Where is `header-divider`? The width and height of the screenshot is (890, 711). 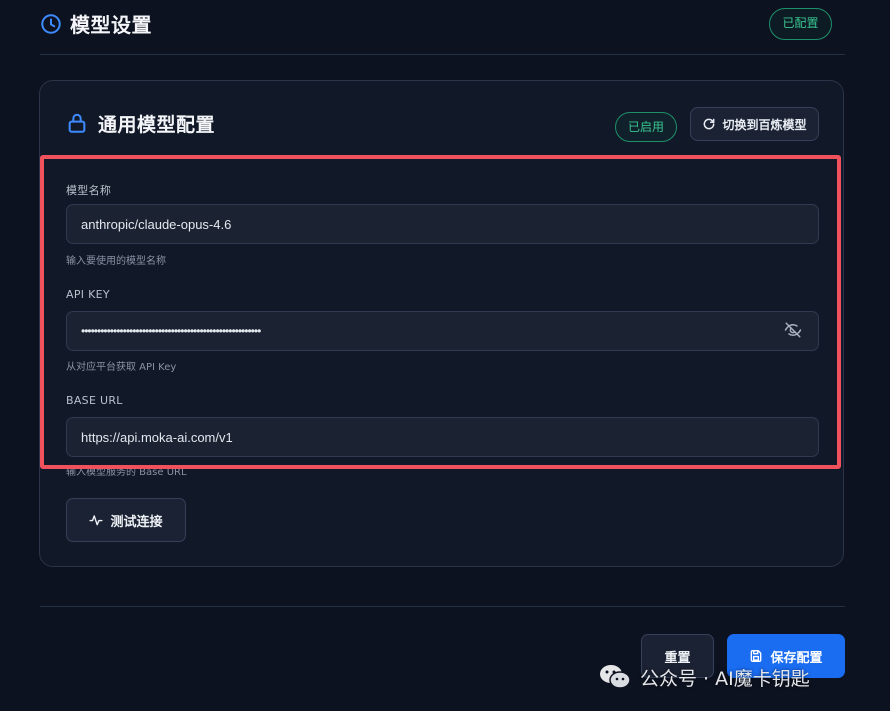 header-divider is located at coordinates (442, 54).